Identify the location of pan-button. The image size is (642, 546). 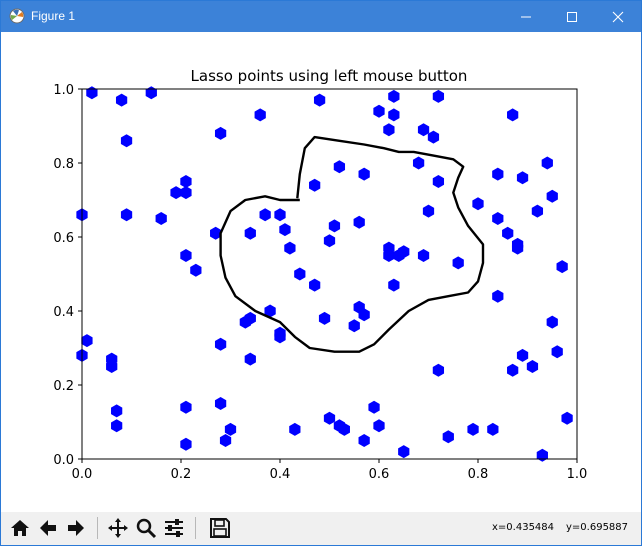
(118, 528).